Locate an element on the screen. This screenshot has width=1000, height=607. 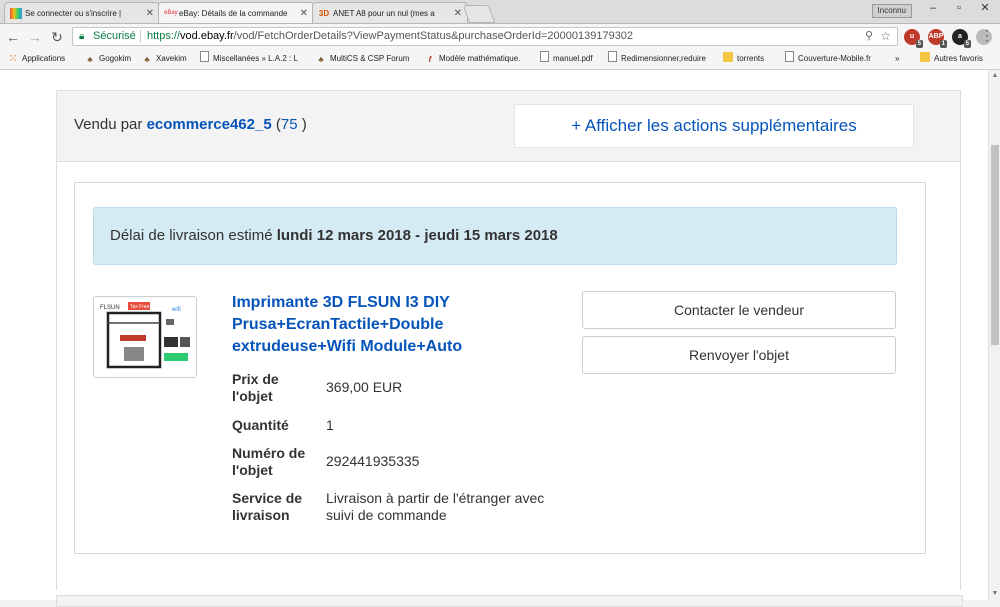
url-scheme: https:// is located at coordinates (164, 36).